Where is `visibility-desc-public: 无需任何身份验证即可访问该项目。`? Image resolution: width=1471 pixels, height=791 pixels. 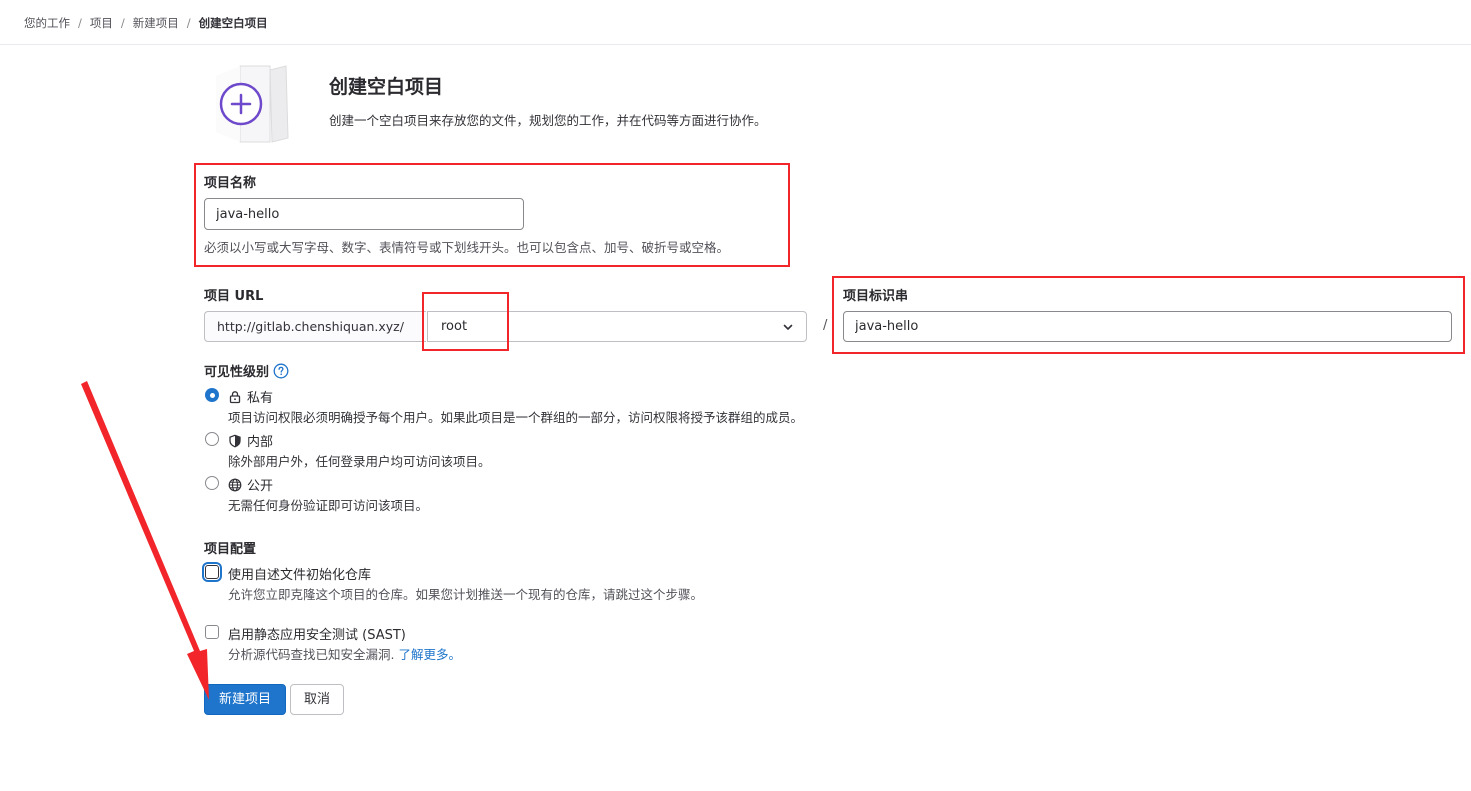
visibility-desc-public: 无需任何身份验证即可访问该项目。 is located at coordinates (328, 505).